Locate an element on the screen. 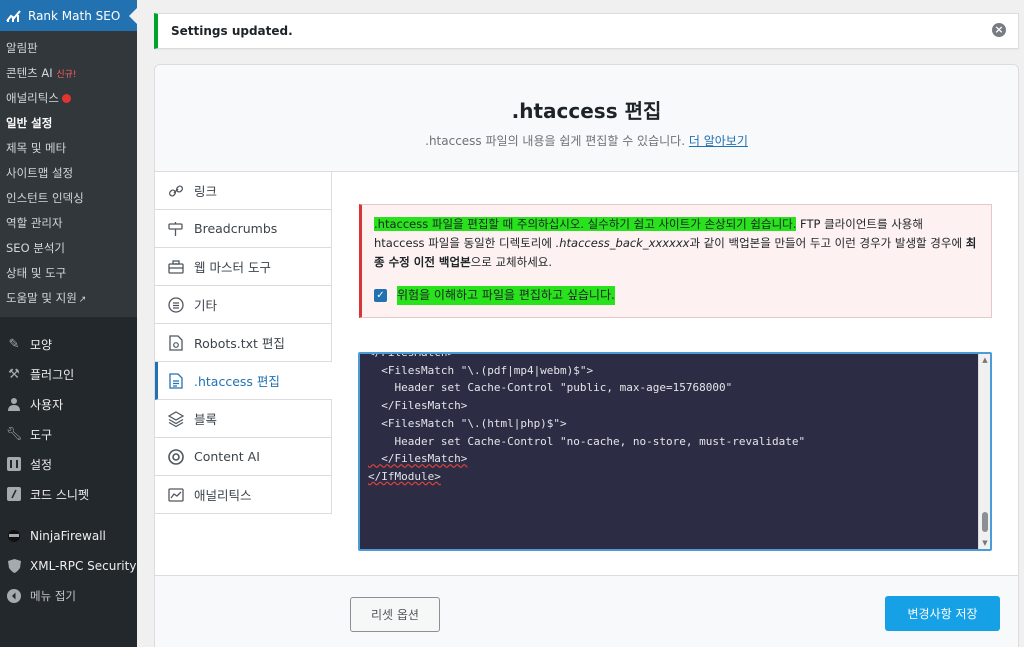  tab-robots-txt-label: Robots.txt 편집 is located at coordinates (239, 343).